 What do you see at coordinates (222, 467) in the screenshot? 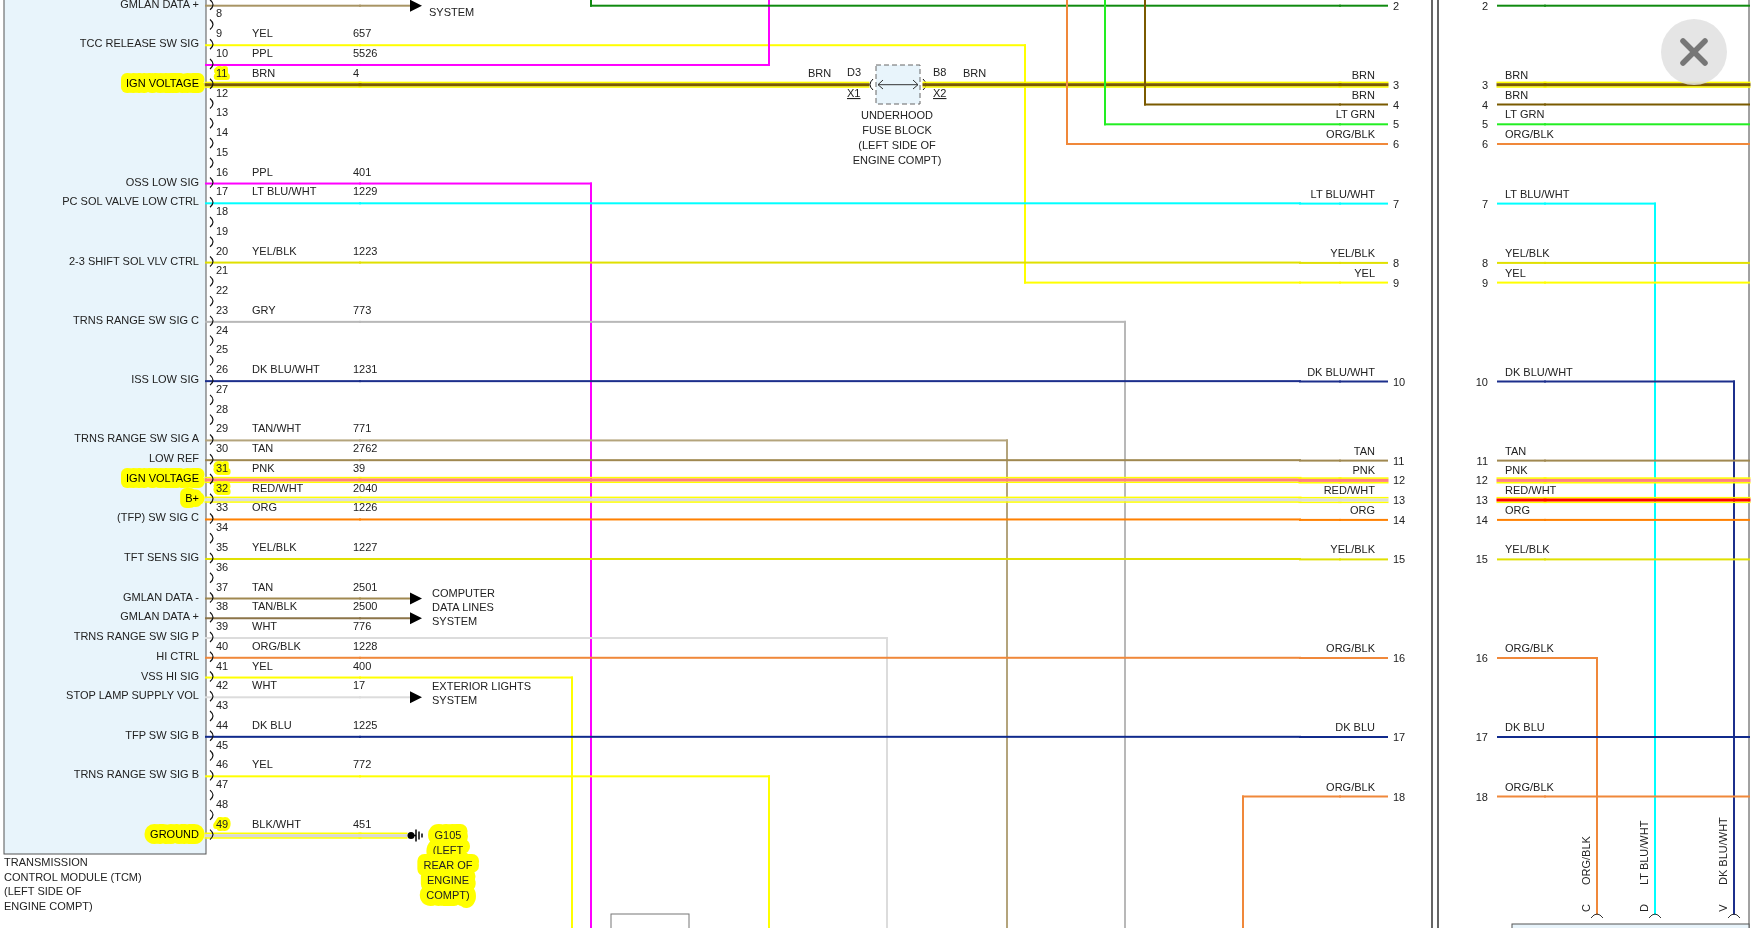
I see `pin-number: 31` at bounding box center [222, 467].